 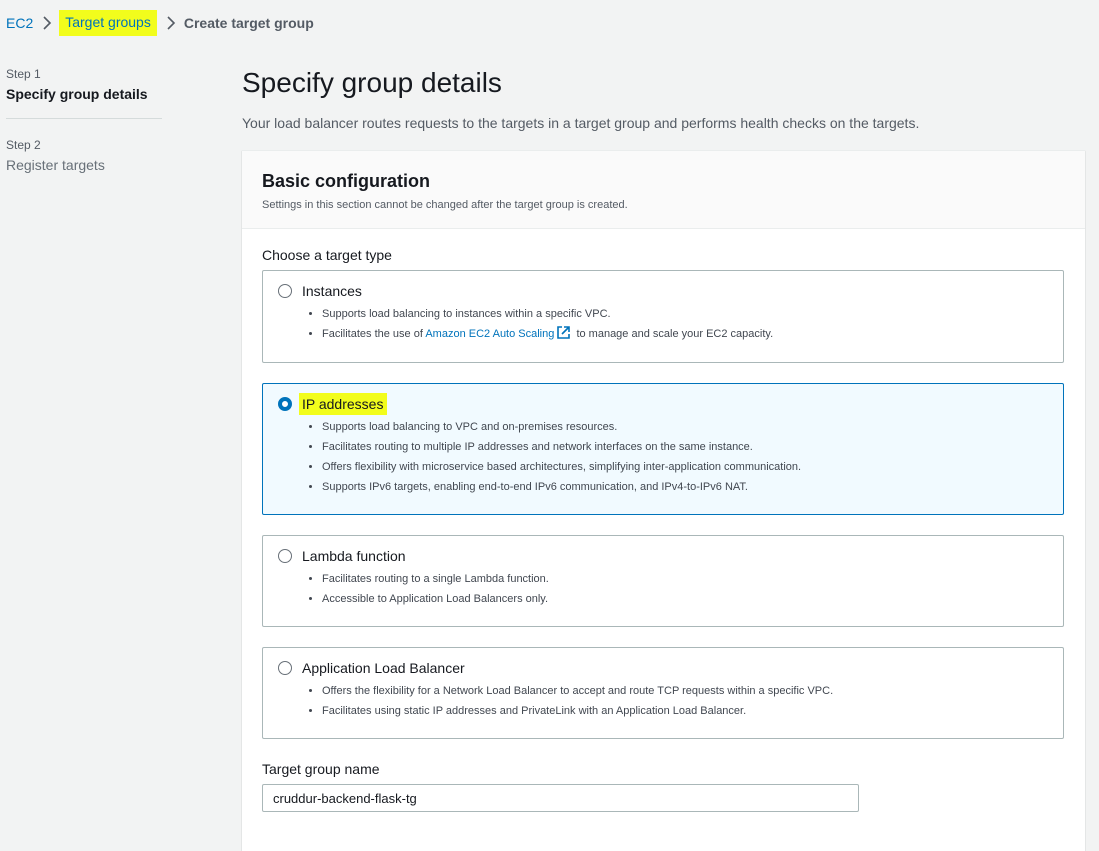 What do you see at coordinates (327, 255) in the screenshot?
I see `target-type-label: Choose a target type` at bounding box center [327, 255].